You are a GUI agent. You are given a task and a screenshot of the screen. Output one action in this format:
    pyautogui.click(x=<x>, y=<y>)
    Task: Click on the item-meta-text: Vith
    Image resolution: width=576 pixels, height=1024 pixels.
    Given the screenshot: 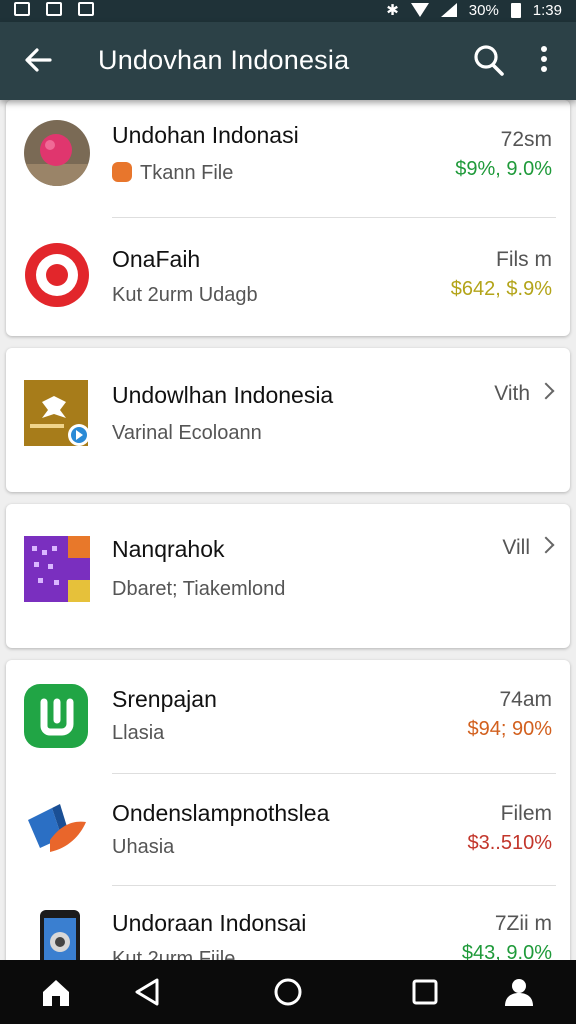 What is the action you would take?
    pyautogui.click(x=512, y=393)
    